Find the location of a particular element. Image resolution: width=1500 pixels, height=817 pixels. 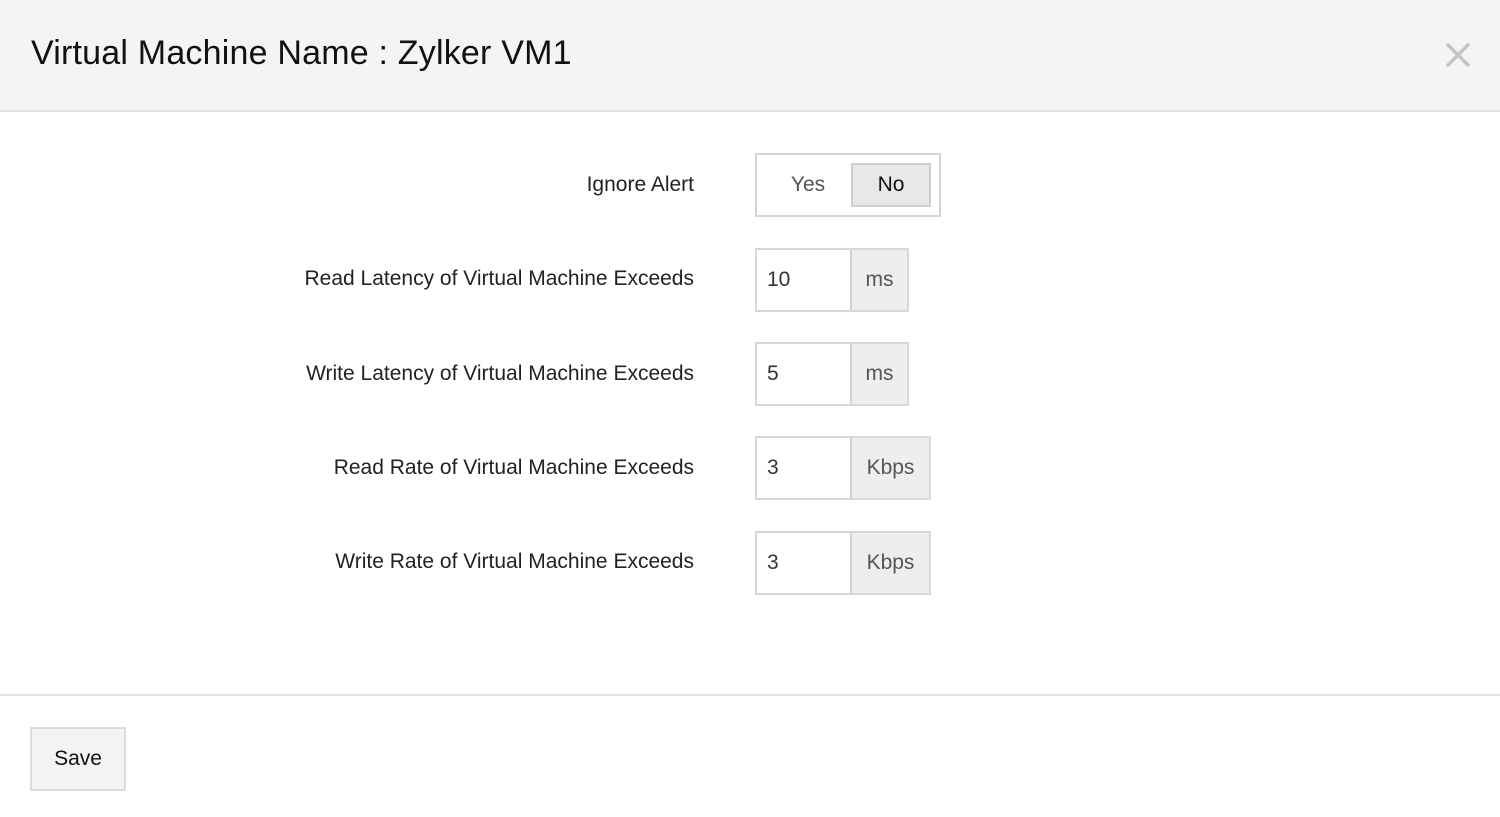

modal-header: Virtual Machine Name : Zylker VM1 is located at coordinates (750, 56).